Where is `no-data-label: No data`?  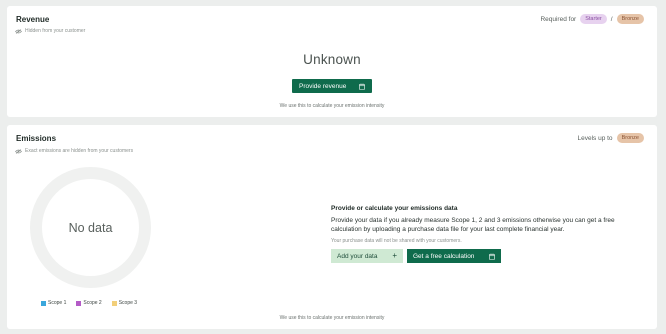 no-data-label: No data is located at coordinates (90, 227).